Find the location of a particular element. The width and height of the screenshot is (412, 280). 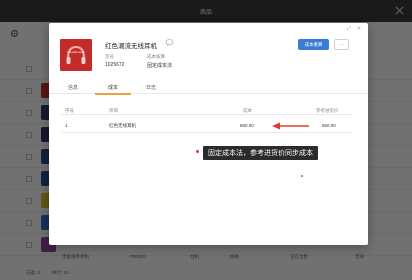

comment-icon is located at coordinates (169, 42).